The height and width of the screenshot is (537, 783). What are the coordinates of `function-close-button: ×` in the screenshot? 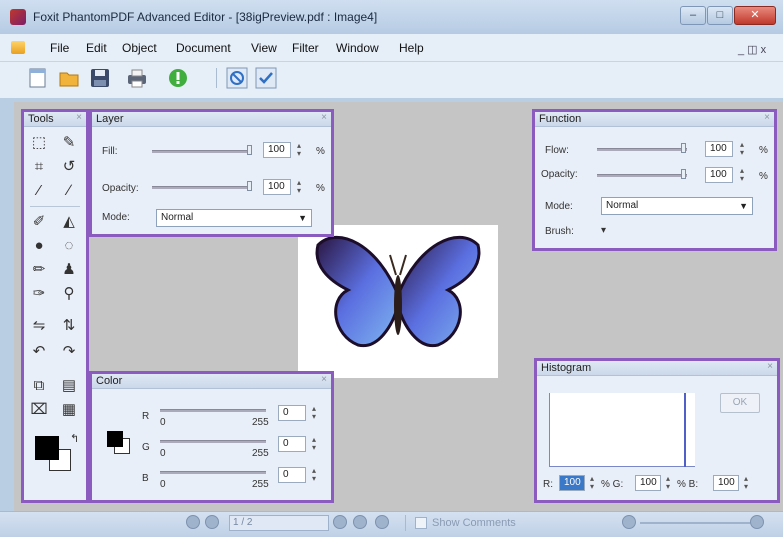 It's located at (767, 117).